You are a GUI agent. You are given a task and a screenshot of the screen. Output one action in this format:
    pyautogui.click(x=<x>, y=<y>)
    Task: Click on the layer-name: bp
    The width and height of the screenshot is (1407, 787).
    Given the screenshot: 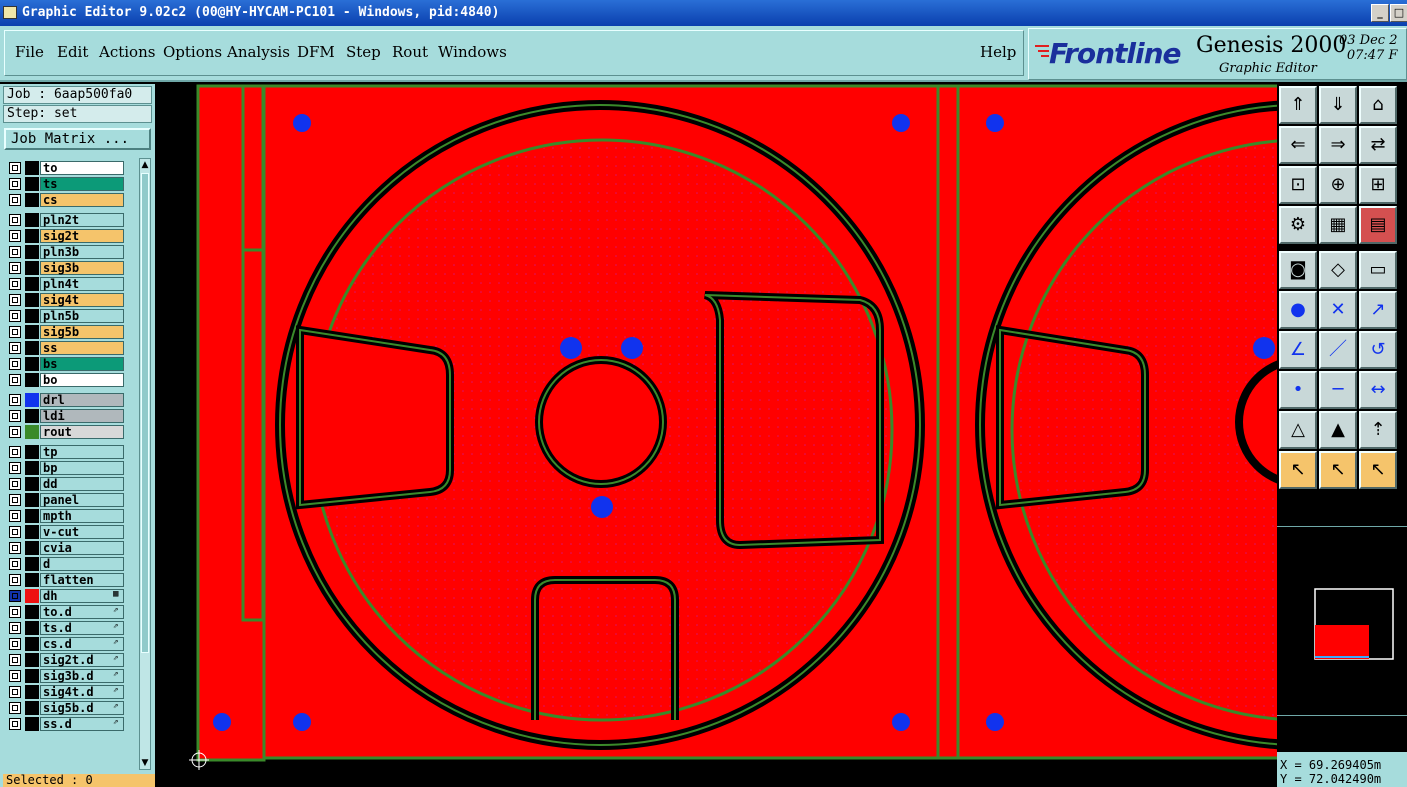 What is the action you would take?
    pyautogui.click(x=82, y=468)
    